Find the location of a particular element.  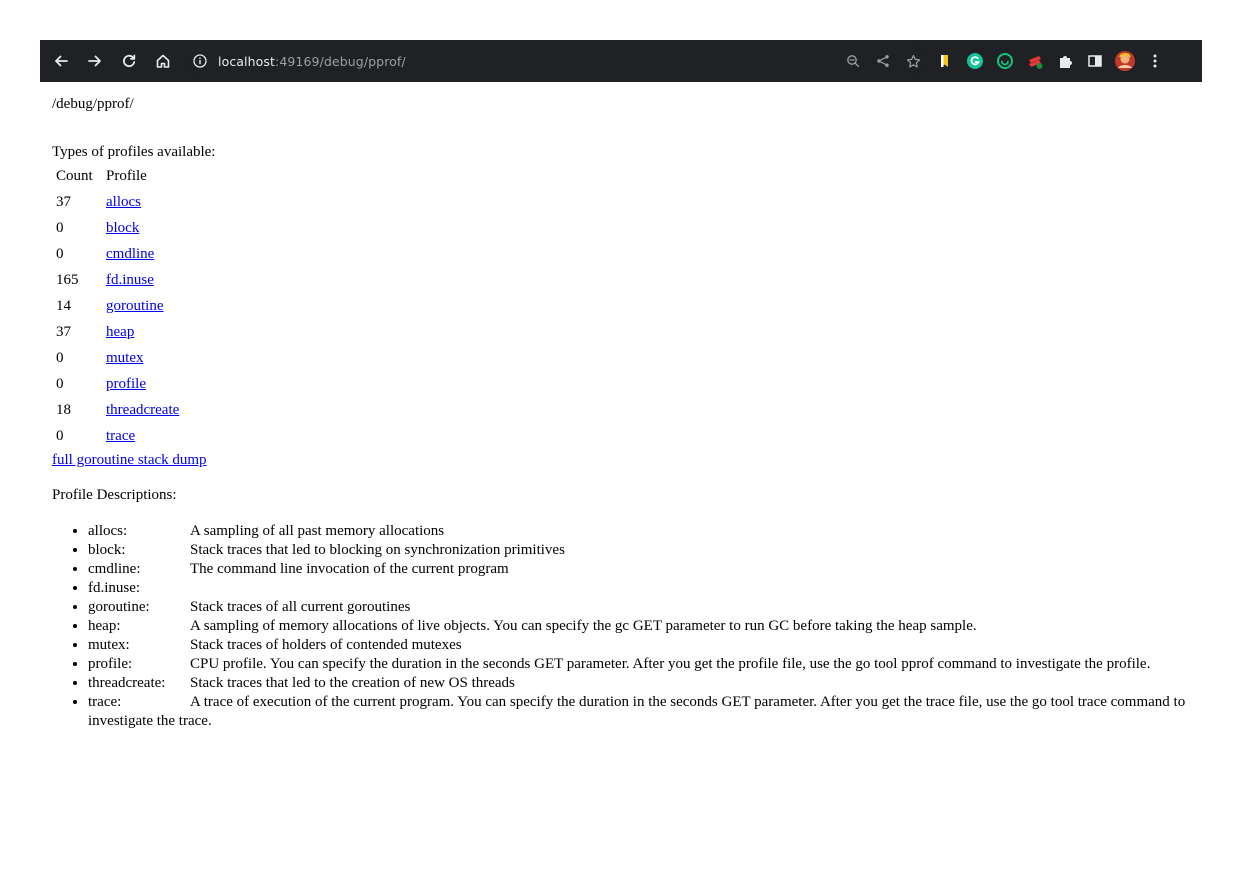

extensions-puzzle-icon is located at coordinates (1065, 61).